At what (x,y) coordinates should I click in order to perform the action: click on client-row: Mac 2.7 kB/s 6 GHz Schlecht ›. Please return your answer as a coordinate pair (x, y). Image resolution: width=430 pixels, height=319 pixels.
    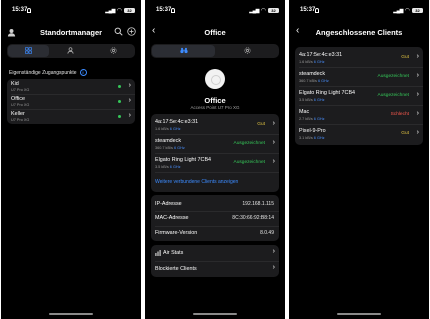
    Looking at the image, I should click on (359, 115).